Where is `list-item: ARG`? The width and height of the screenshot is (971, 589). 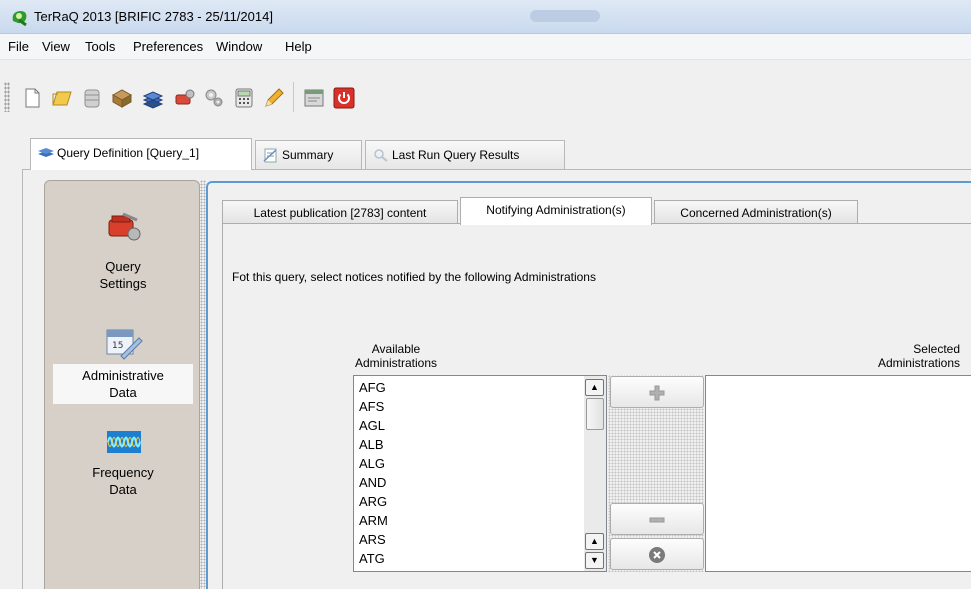 list-item: ARG is located at coordinates (373, 501).